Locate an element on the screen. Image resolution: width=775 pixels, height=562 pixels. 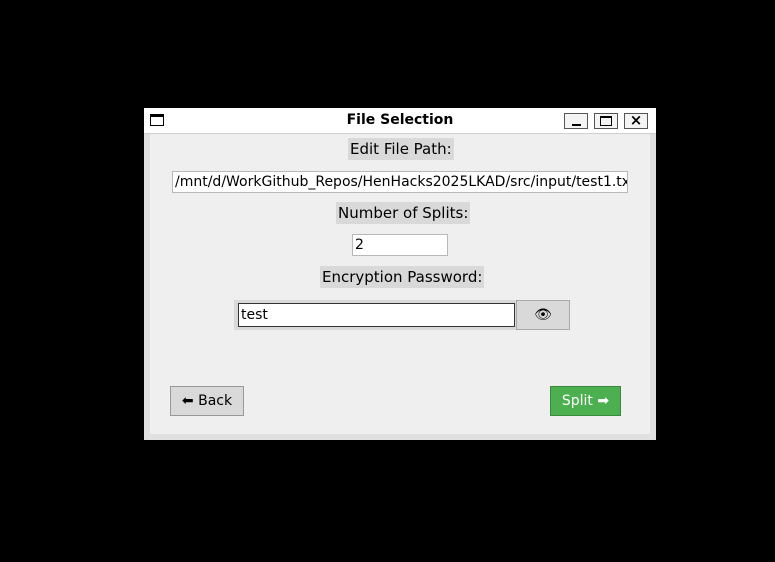
toggle-password-button: 👁 is located at coordinates (543, 315).